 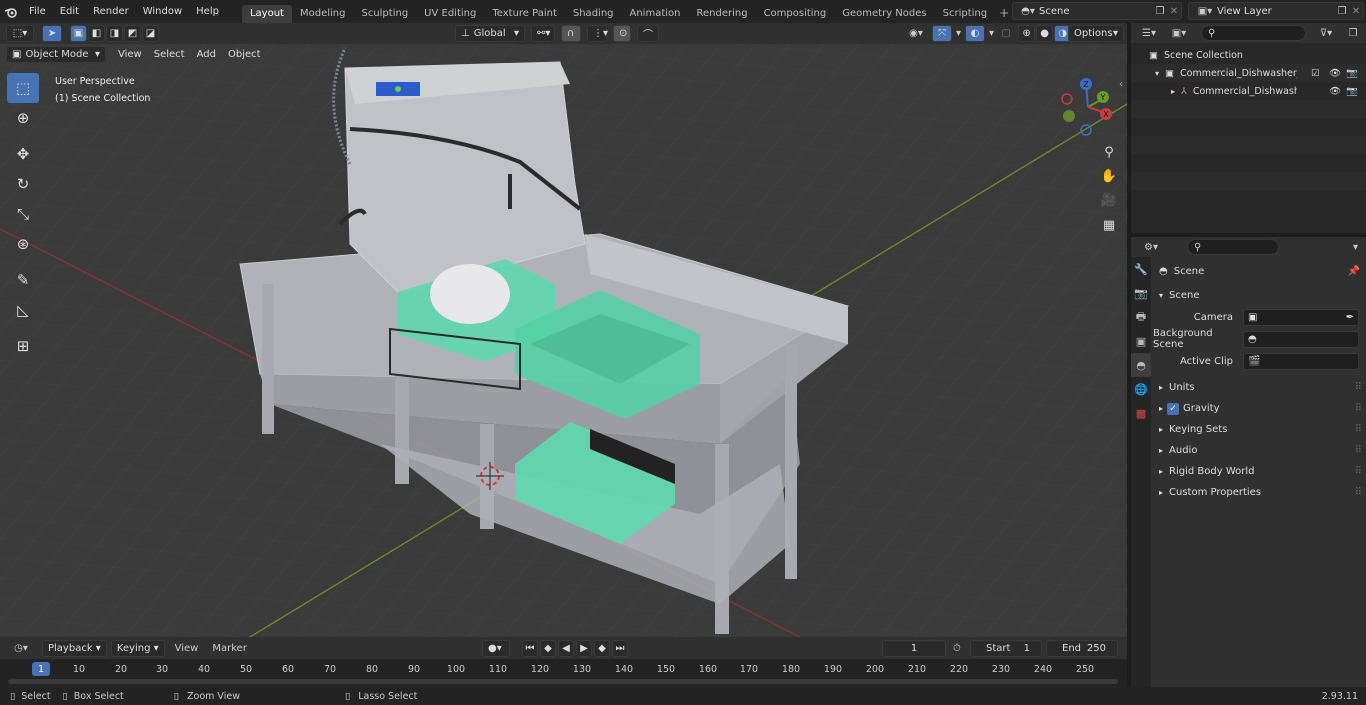 What do you see at coordinates (1259, 387) in the screenshot?
I see `units-panel: ▸ Units ⠿` at bounding box center [1259, 387].